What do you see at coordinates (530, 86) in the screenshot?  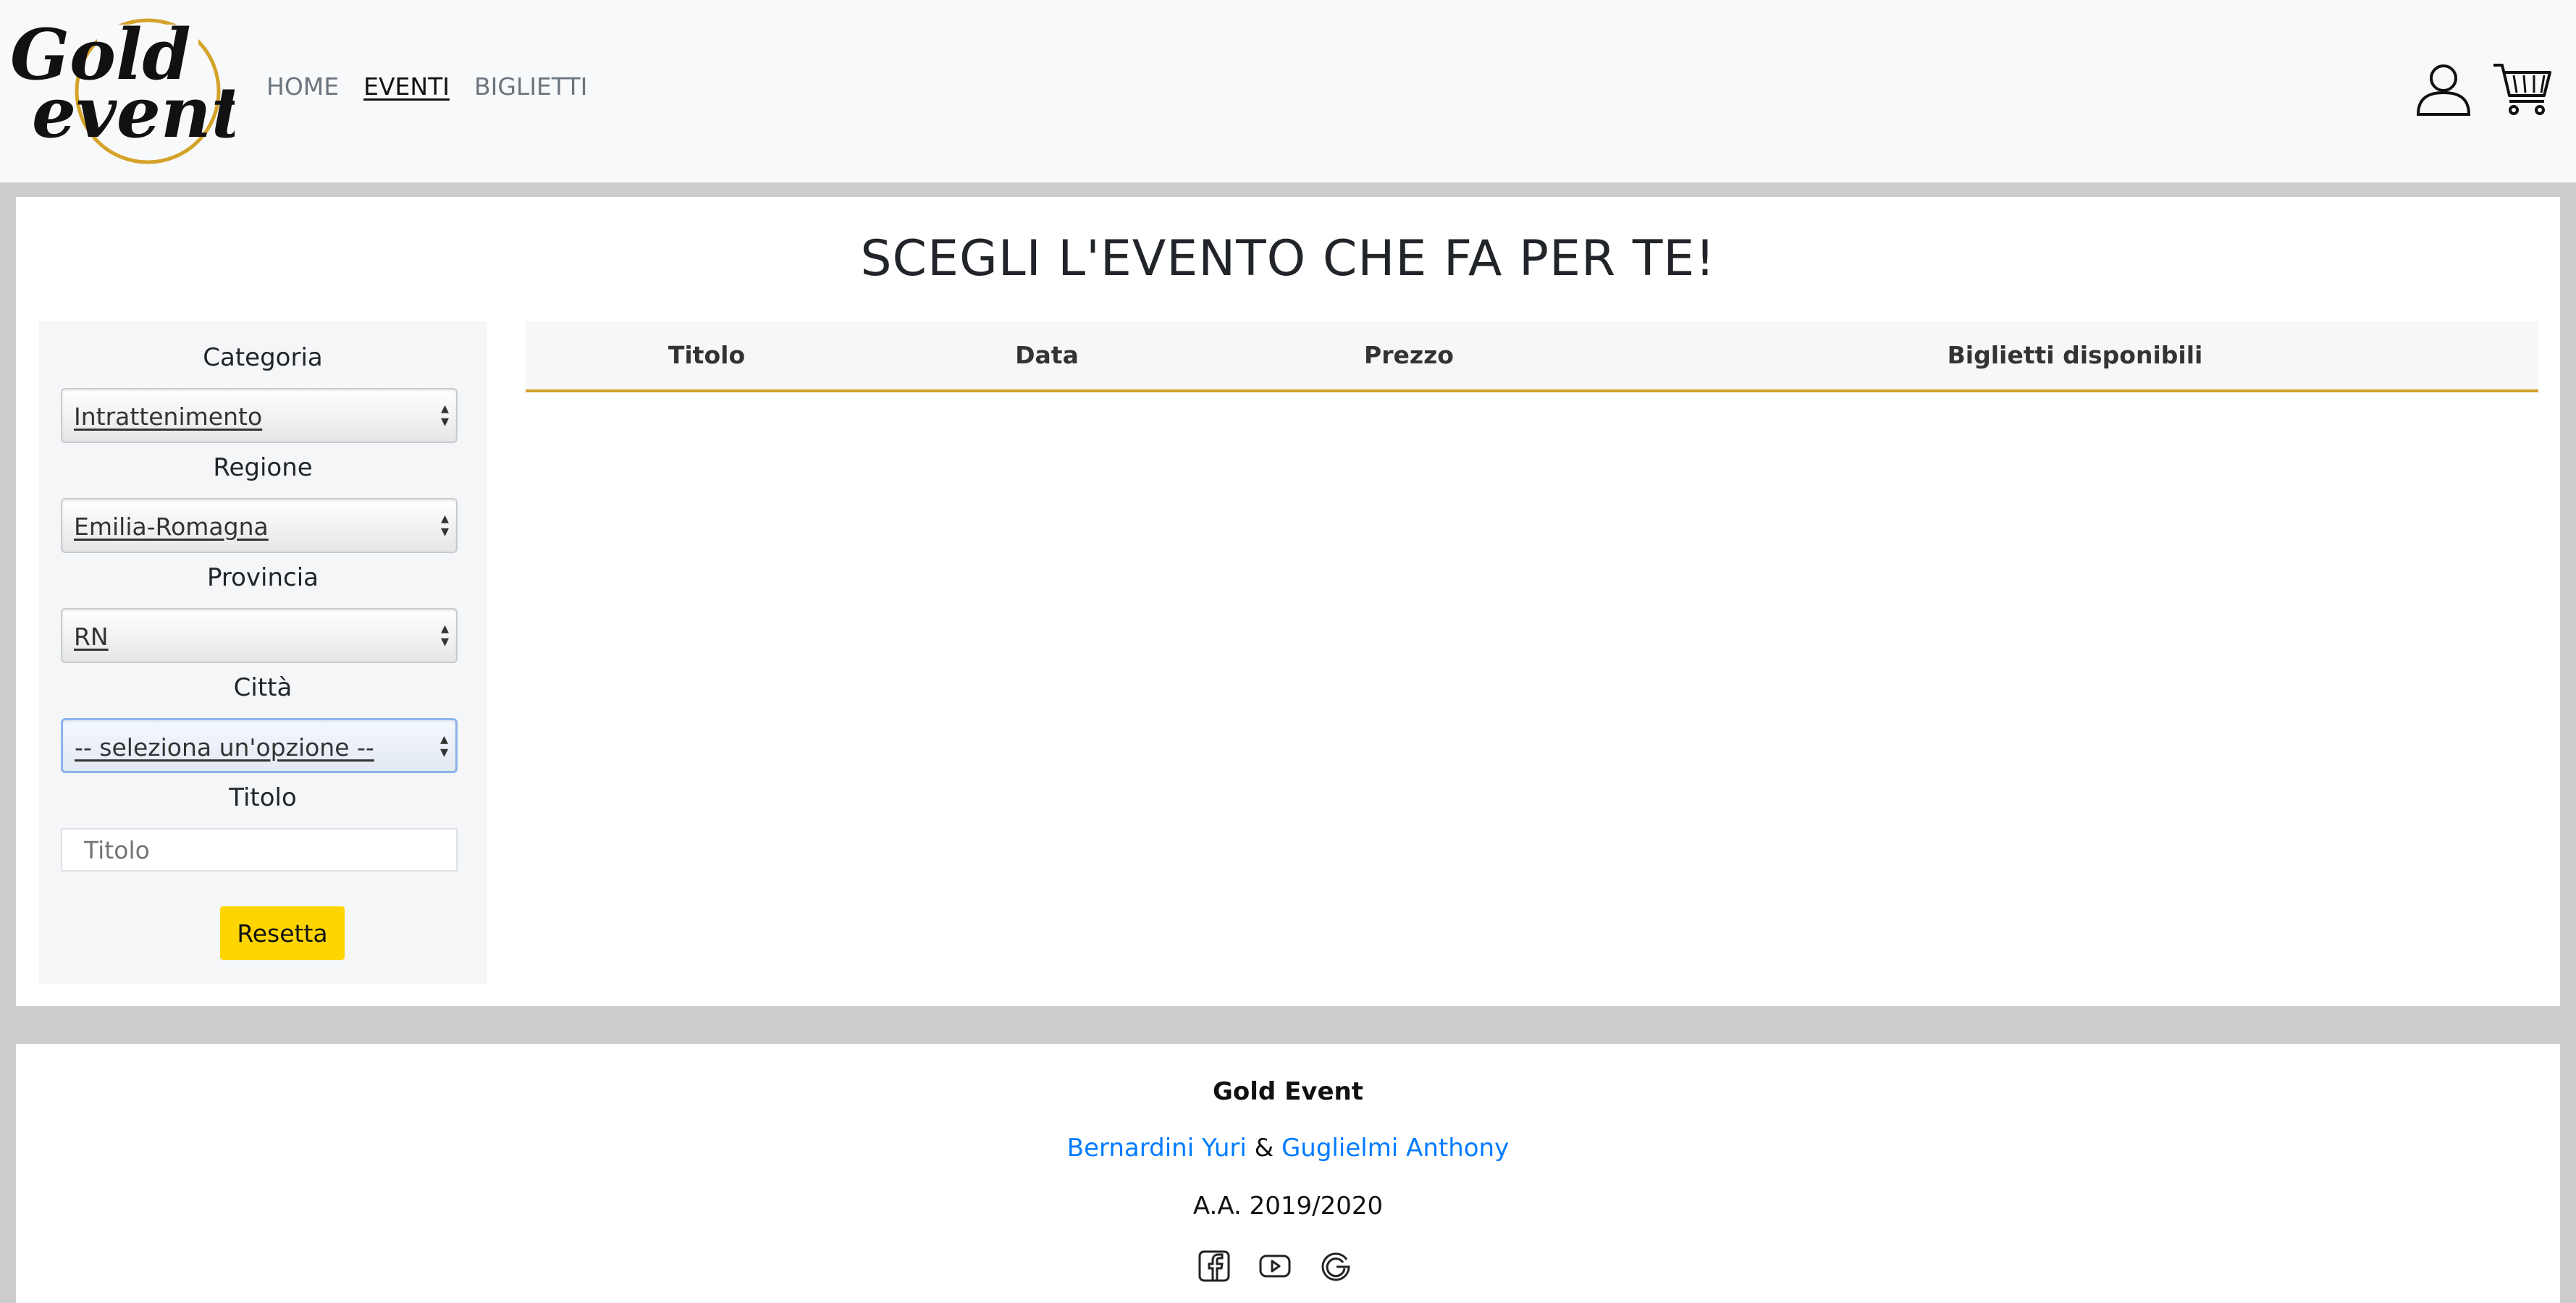 I see `nav-link-biglietti: BIGLIETTI` at bounding box center [530, 86].